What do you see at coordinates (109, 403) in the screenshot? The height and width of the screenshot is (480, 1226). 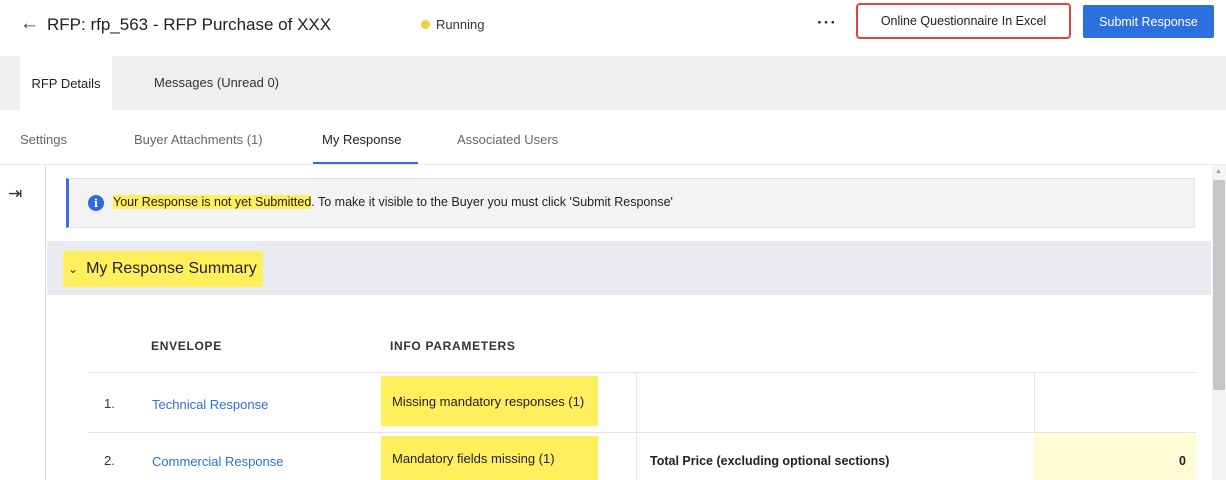 I see `row-number: 1.` at bounding box center [109, 403].